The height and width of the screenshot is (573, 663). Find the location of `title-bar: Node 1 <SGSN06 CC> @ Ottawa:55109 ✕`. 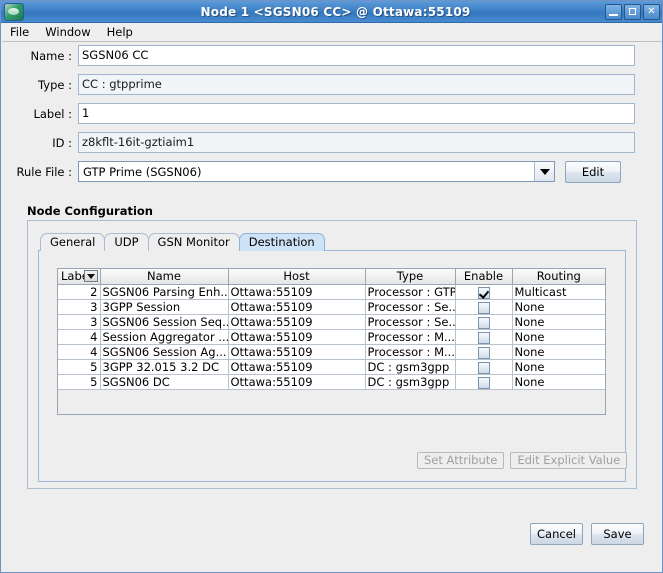

title-bar: Node 1 <SGSN06 CC> @ Ottawa:55109 ✕ is located at coordinates (331, 12).